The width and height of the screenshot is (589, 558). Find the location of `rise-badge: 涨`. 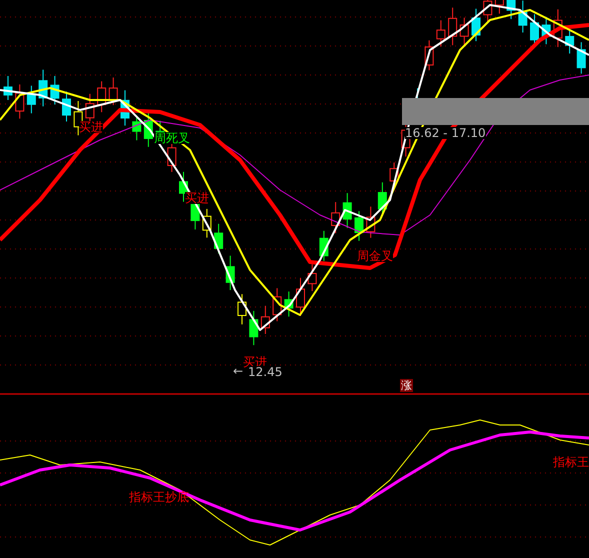

rise-badge: 涨 is located at coordinates (406, 385).